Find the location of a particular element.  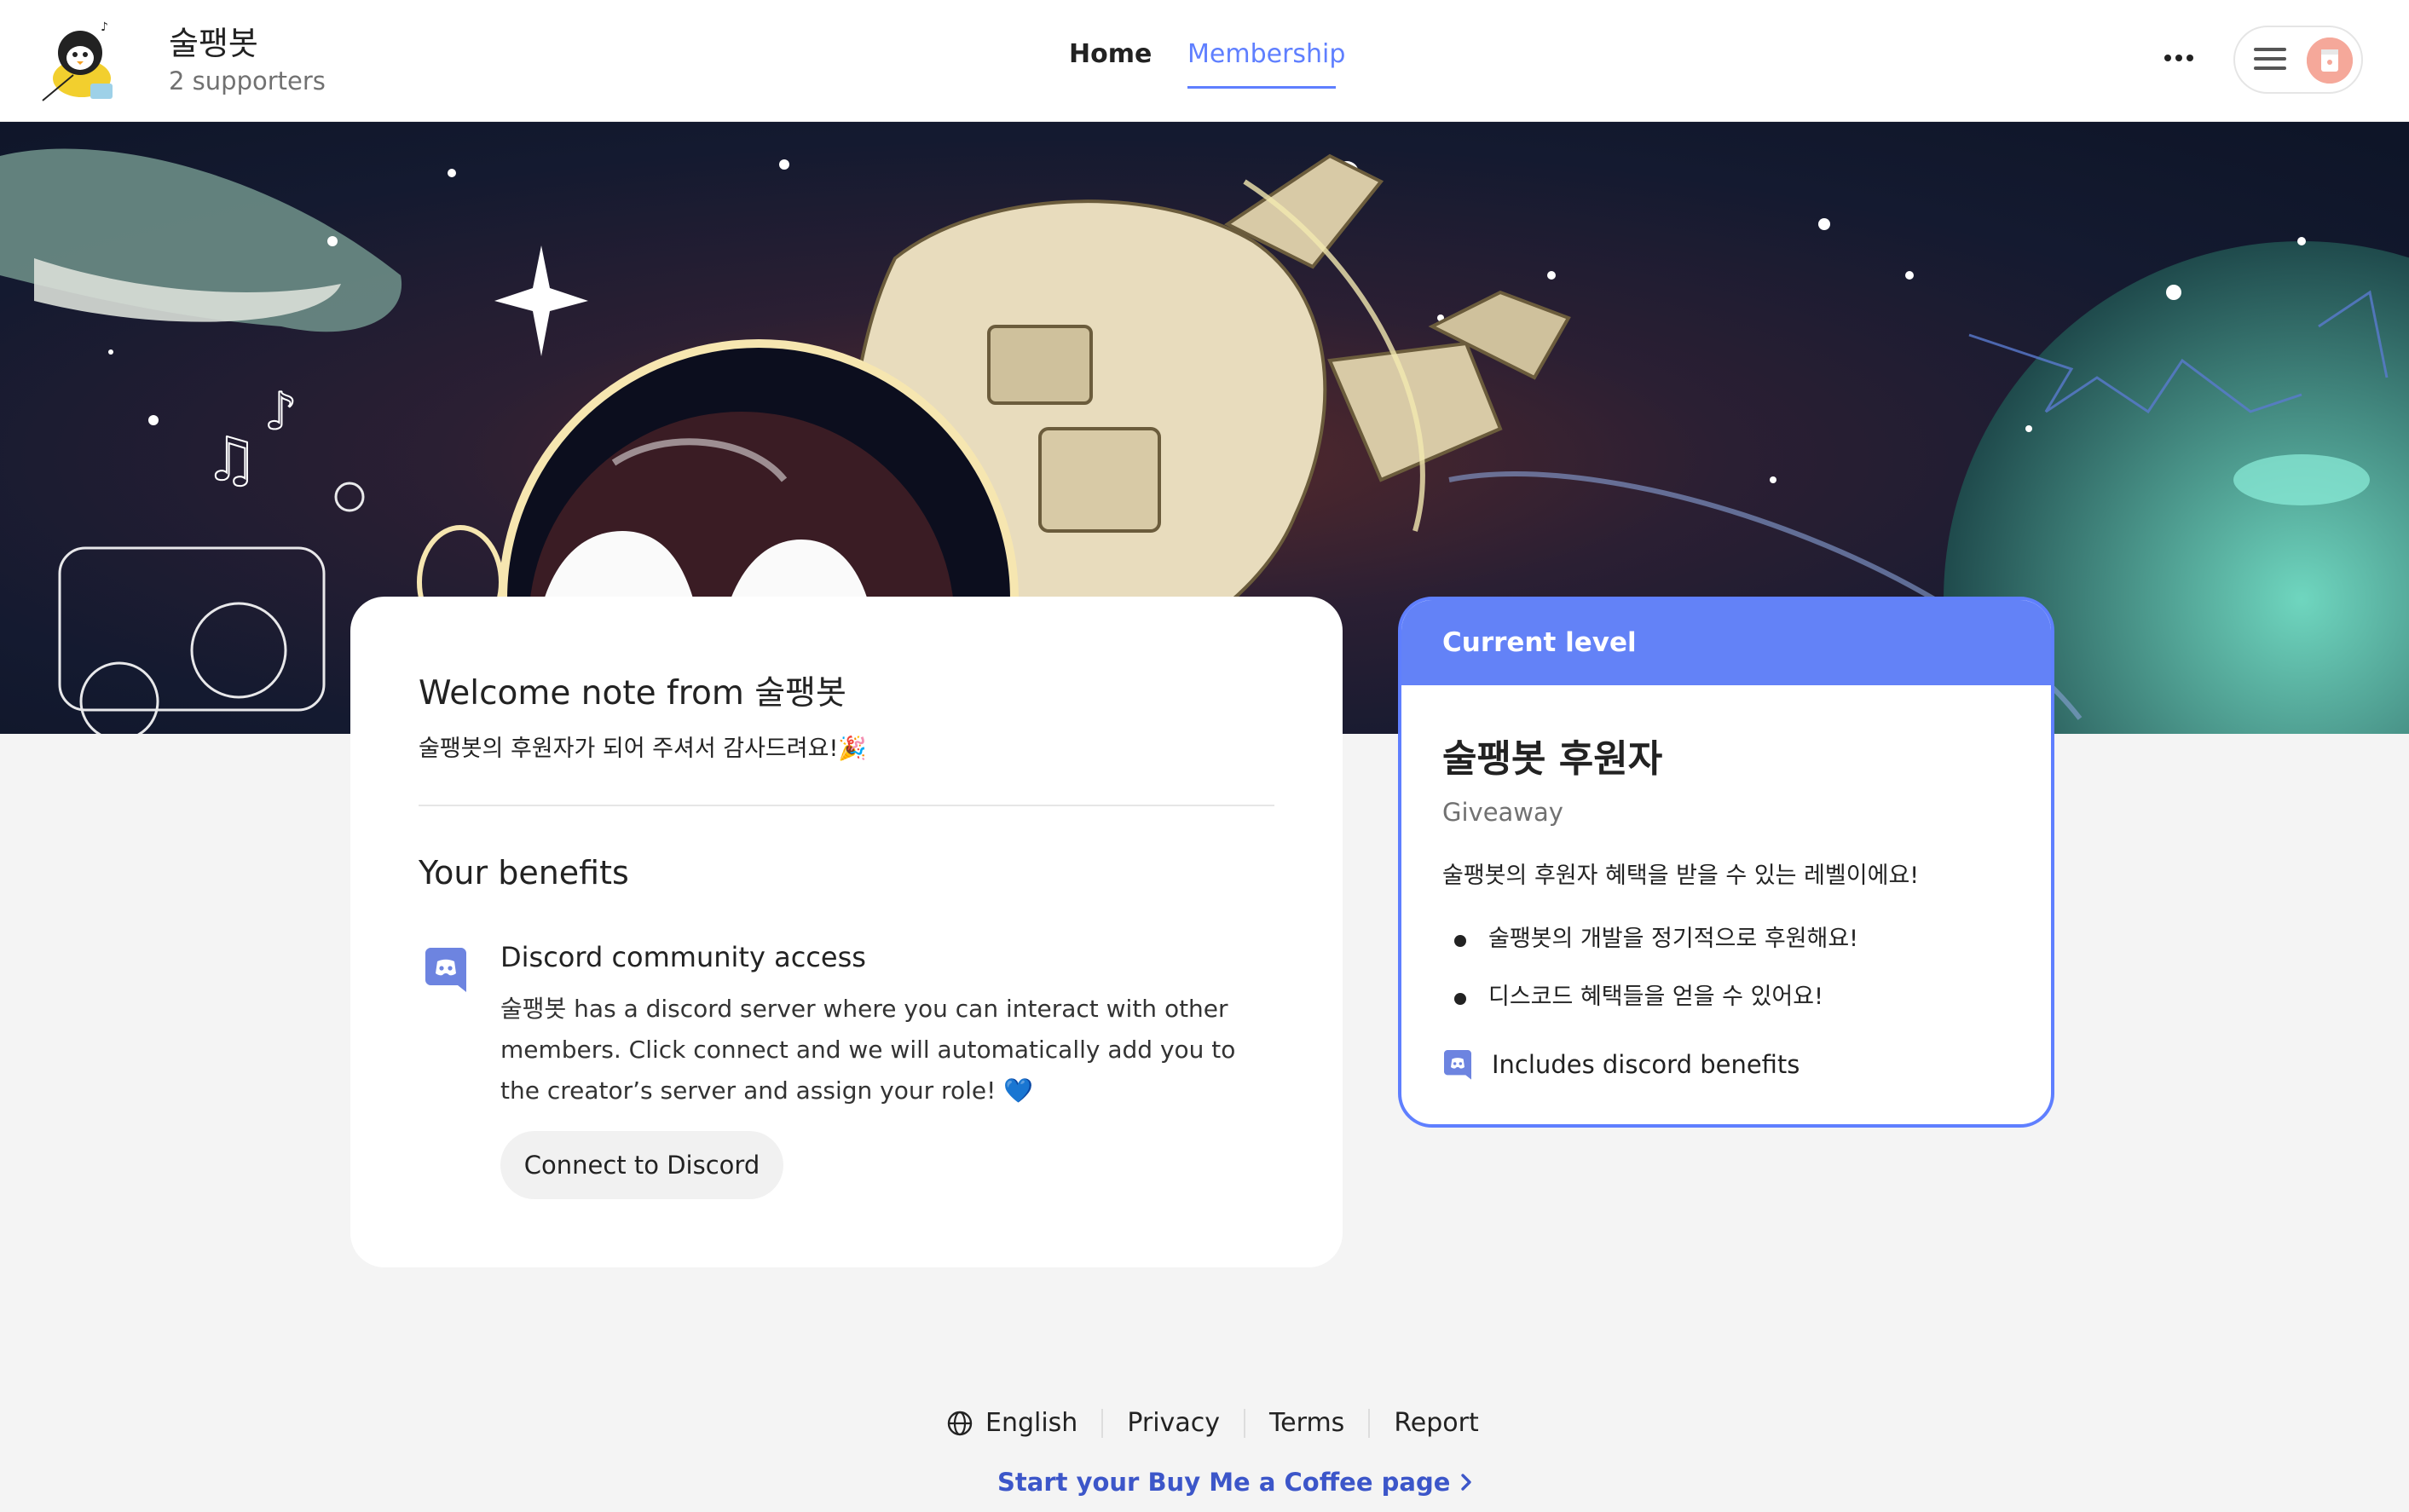

level-name: 술팽봇 후원자 is located at coordinates (1552, 759).